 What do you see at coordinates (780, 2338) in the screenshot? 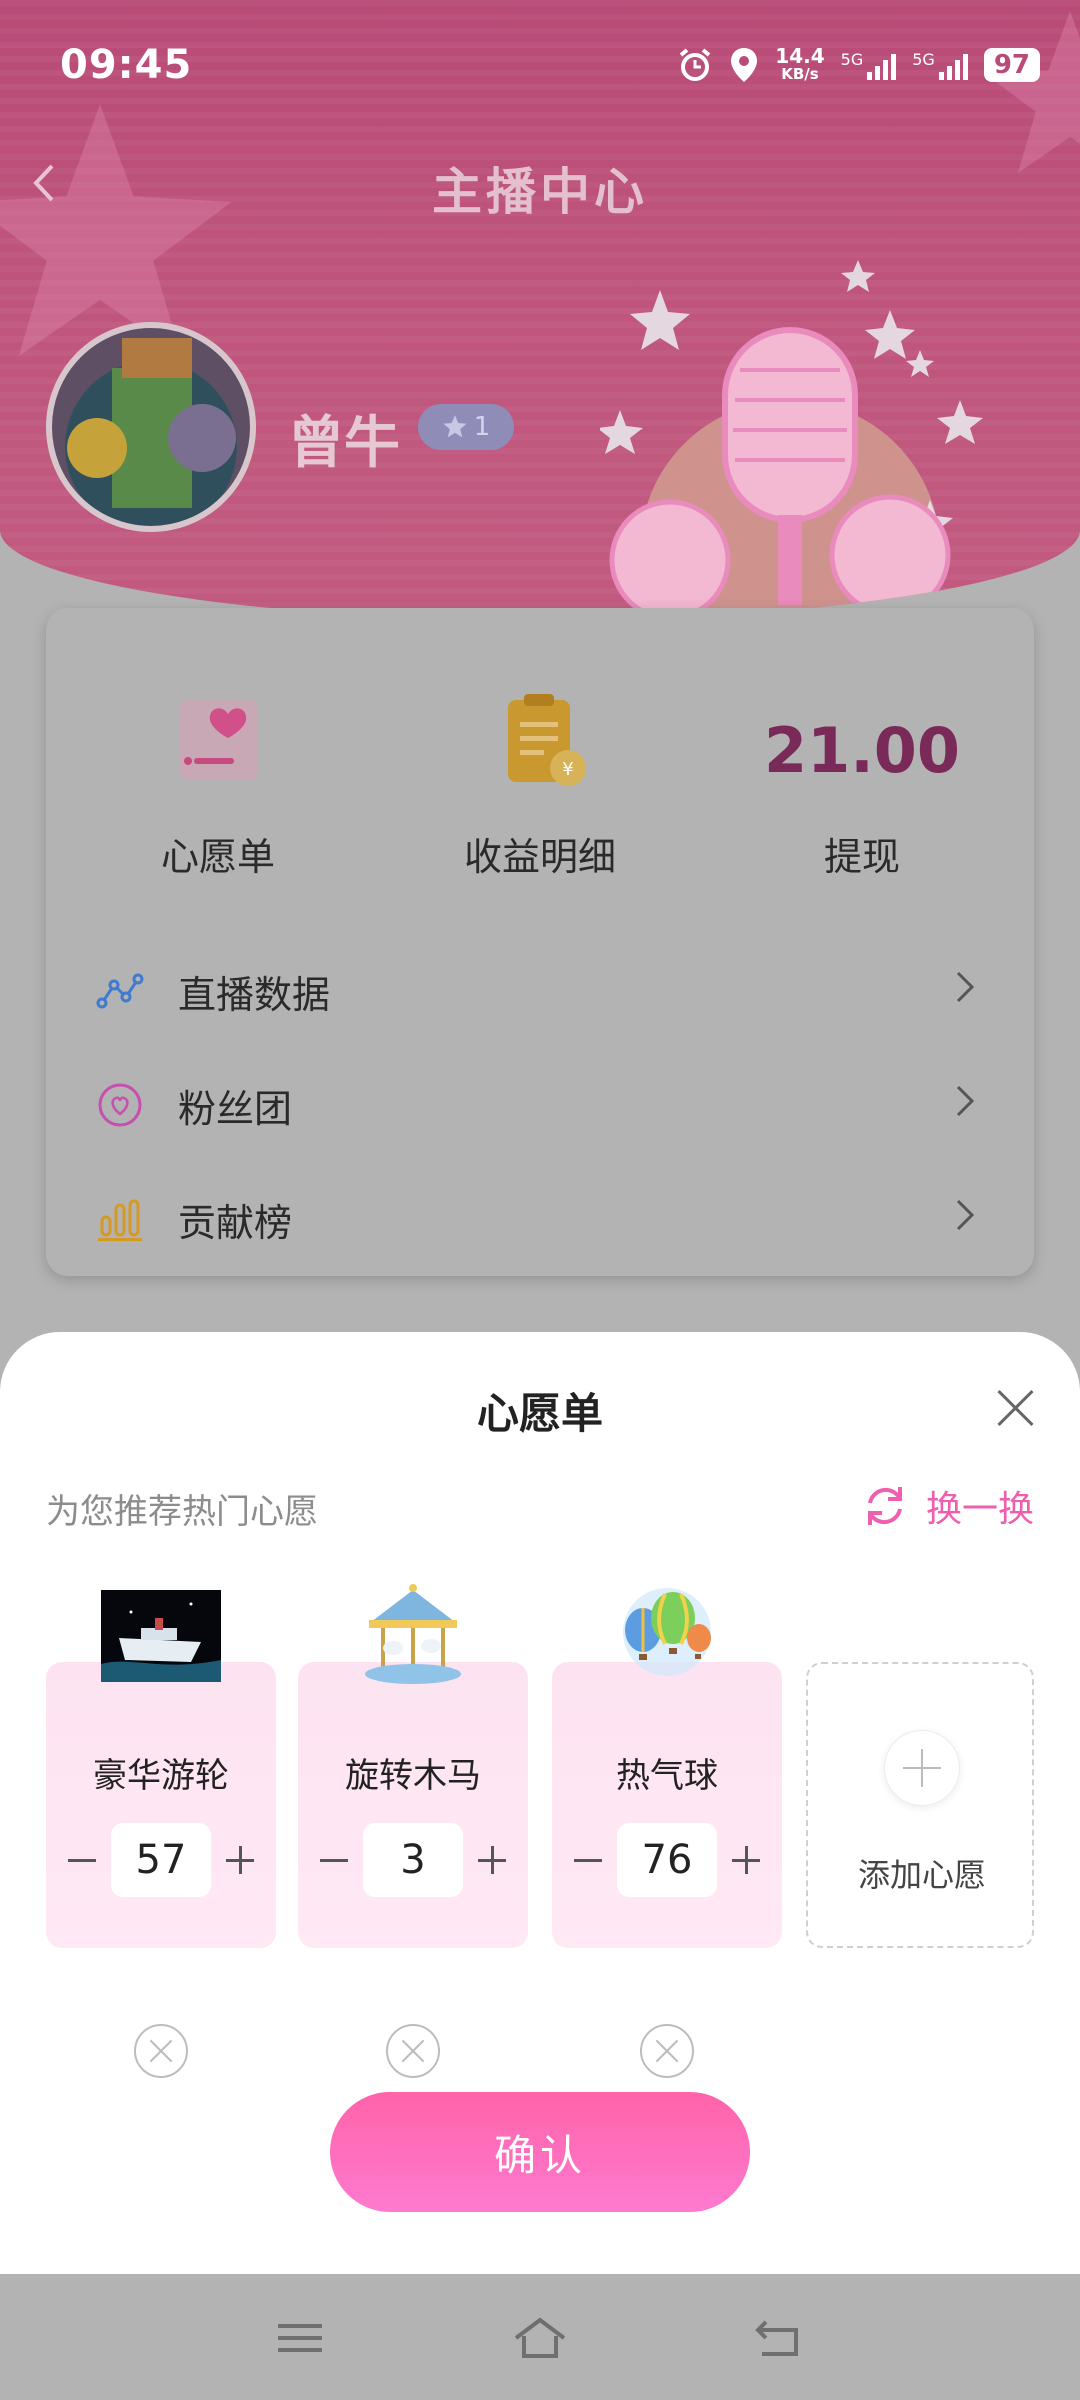
I see `back-nav-icon` at bounding box center [780, 2338].